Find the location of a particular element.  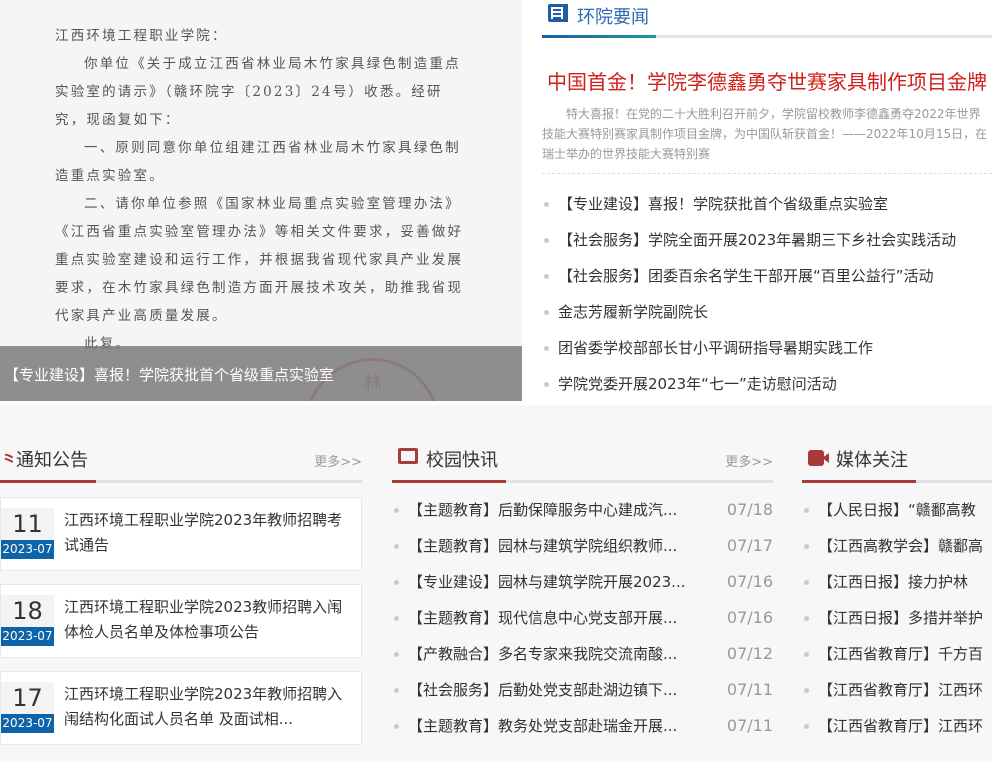

section-header: 媒体关注 is located at coordinates (897, 463).